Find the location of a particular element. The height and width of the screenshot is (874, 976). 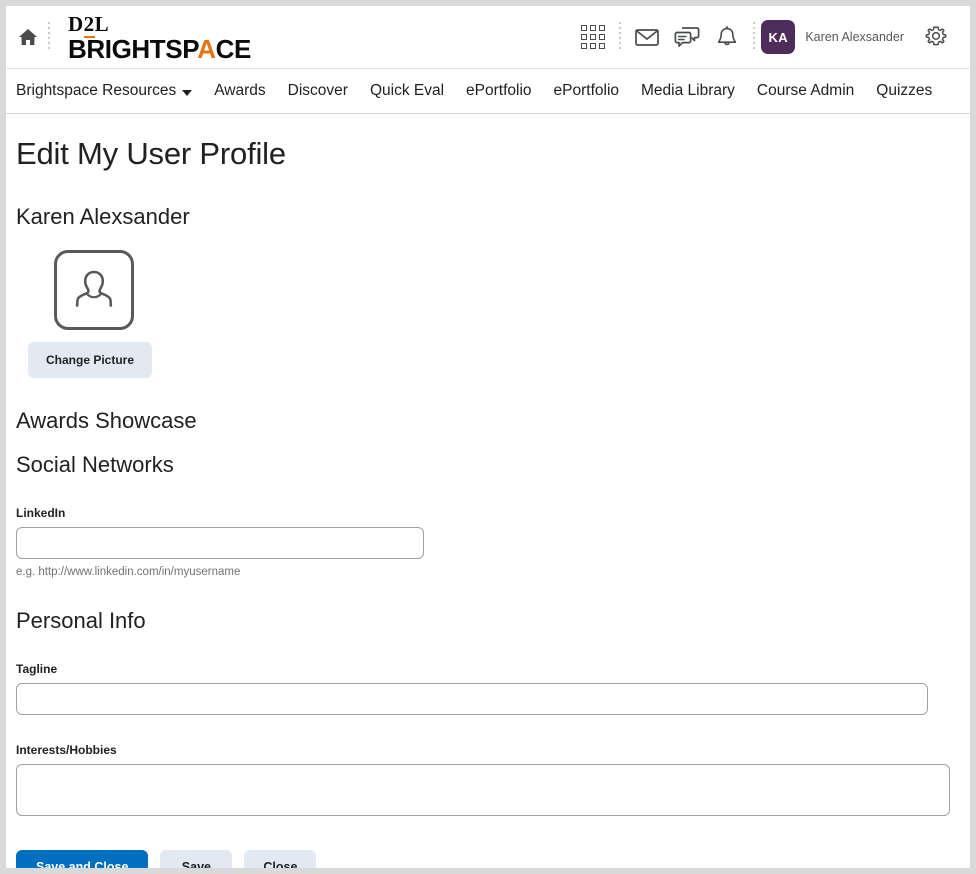

chevron-down-icon is located at coordinates (187, 92).